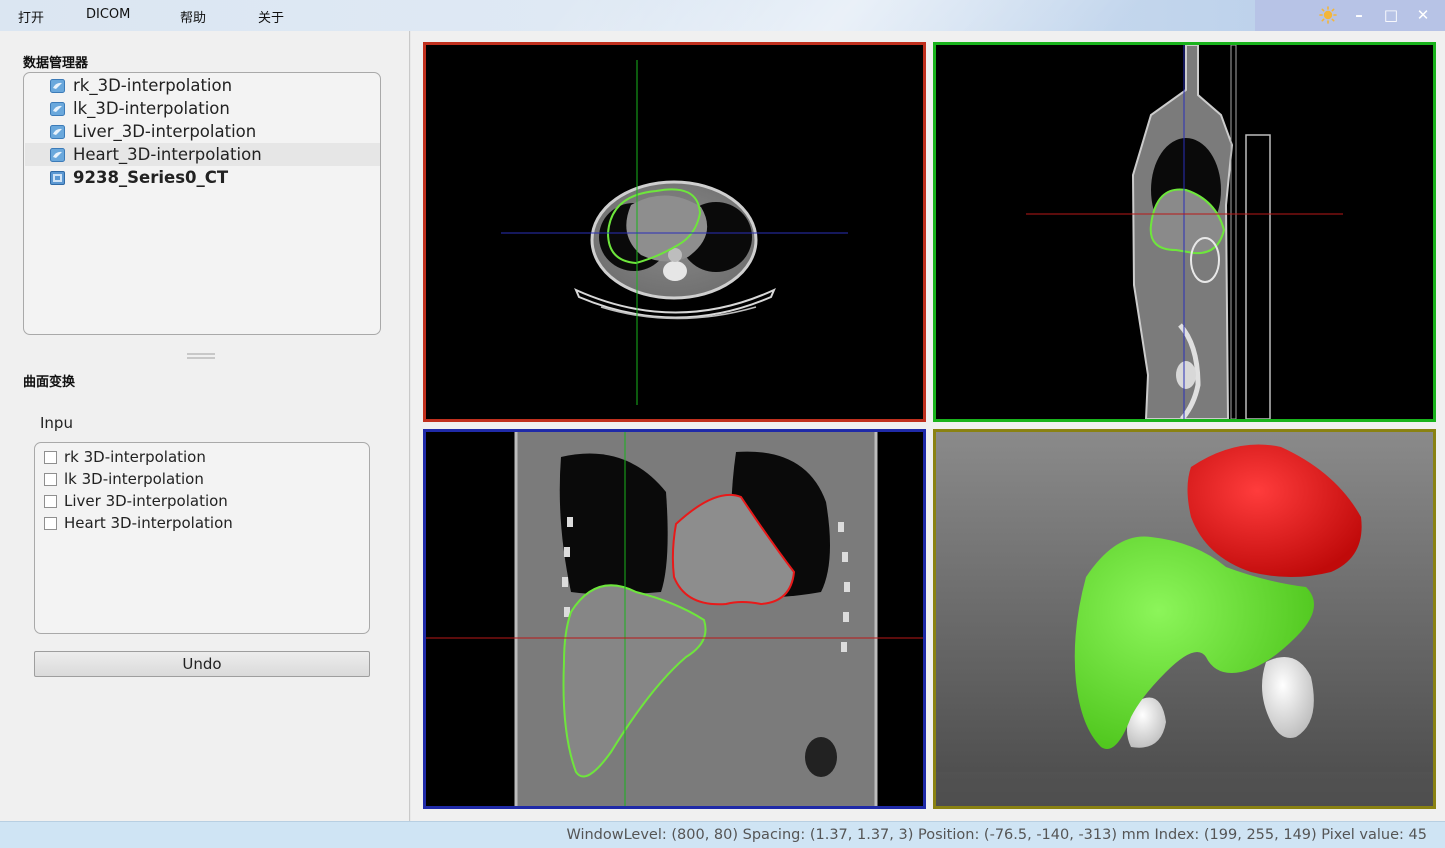  I want to click on menu-bar: 打开 DICOM 帮助 关于 – □ ✕, so click(722, 15).